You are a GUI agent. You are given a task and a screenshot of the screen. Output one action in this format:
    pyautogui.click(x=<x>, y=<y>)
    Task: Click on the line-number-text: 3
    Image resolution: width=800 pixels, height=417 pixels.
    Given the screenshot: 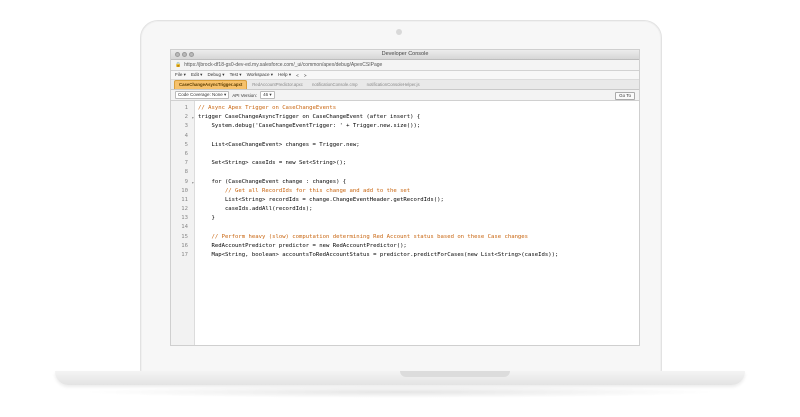 What is the action you would take?
    pyautogui.click(x=186, y=126)
    